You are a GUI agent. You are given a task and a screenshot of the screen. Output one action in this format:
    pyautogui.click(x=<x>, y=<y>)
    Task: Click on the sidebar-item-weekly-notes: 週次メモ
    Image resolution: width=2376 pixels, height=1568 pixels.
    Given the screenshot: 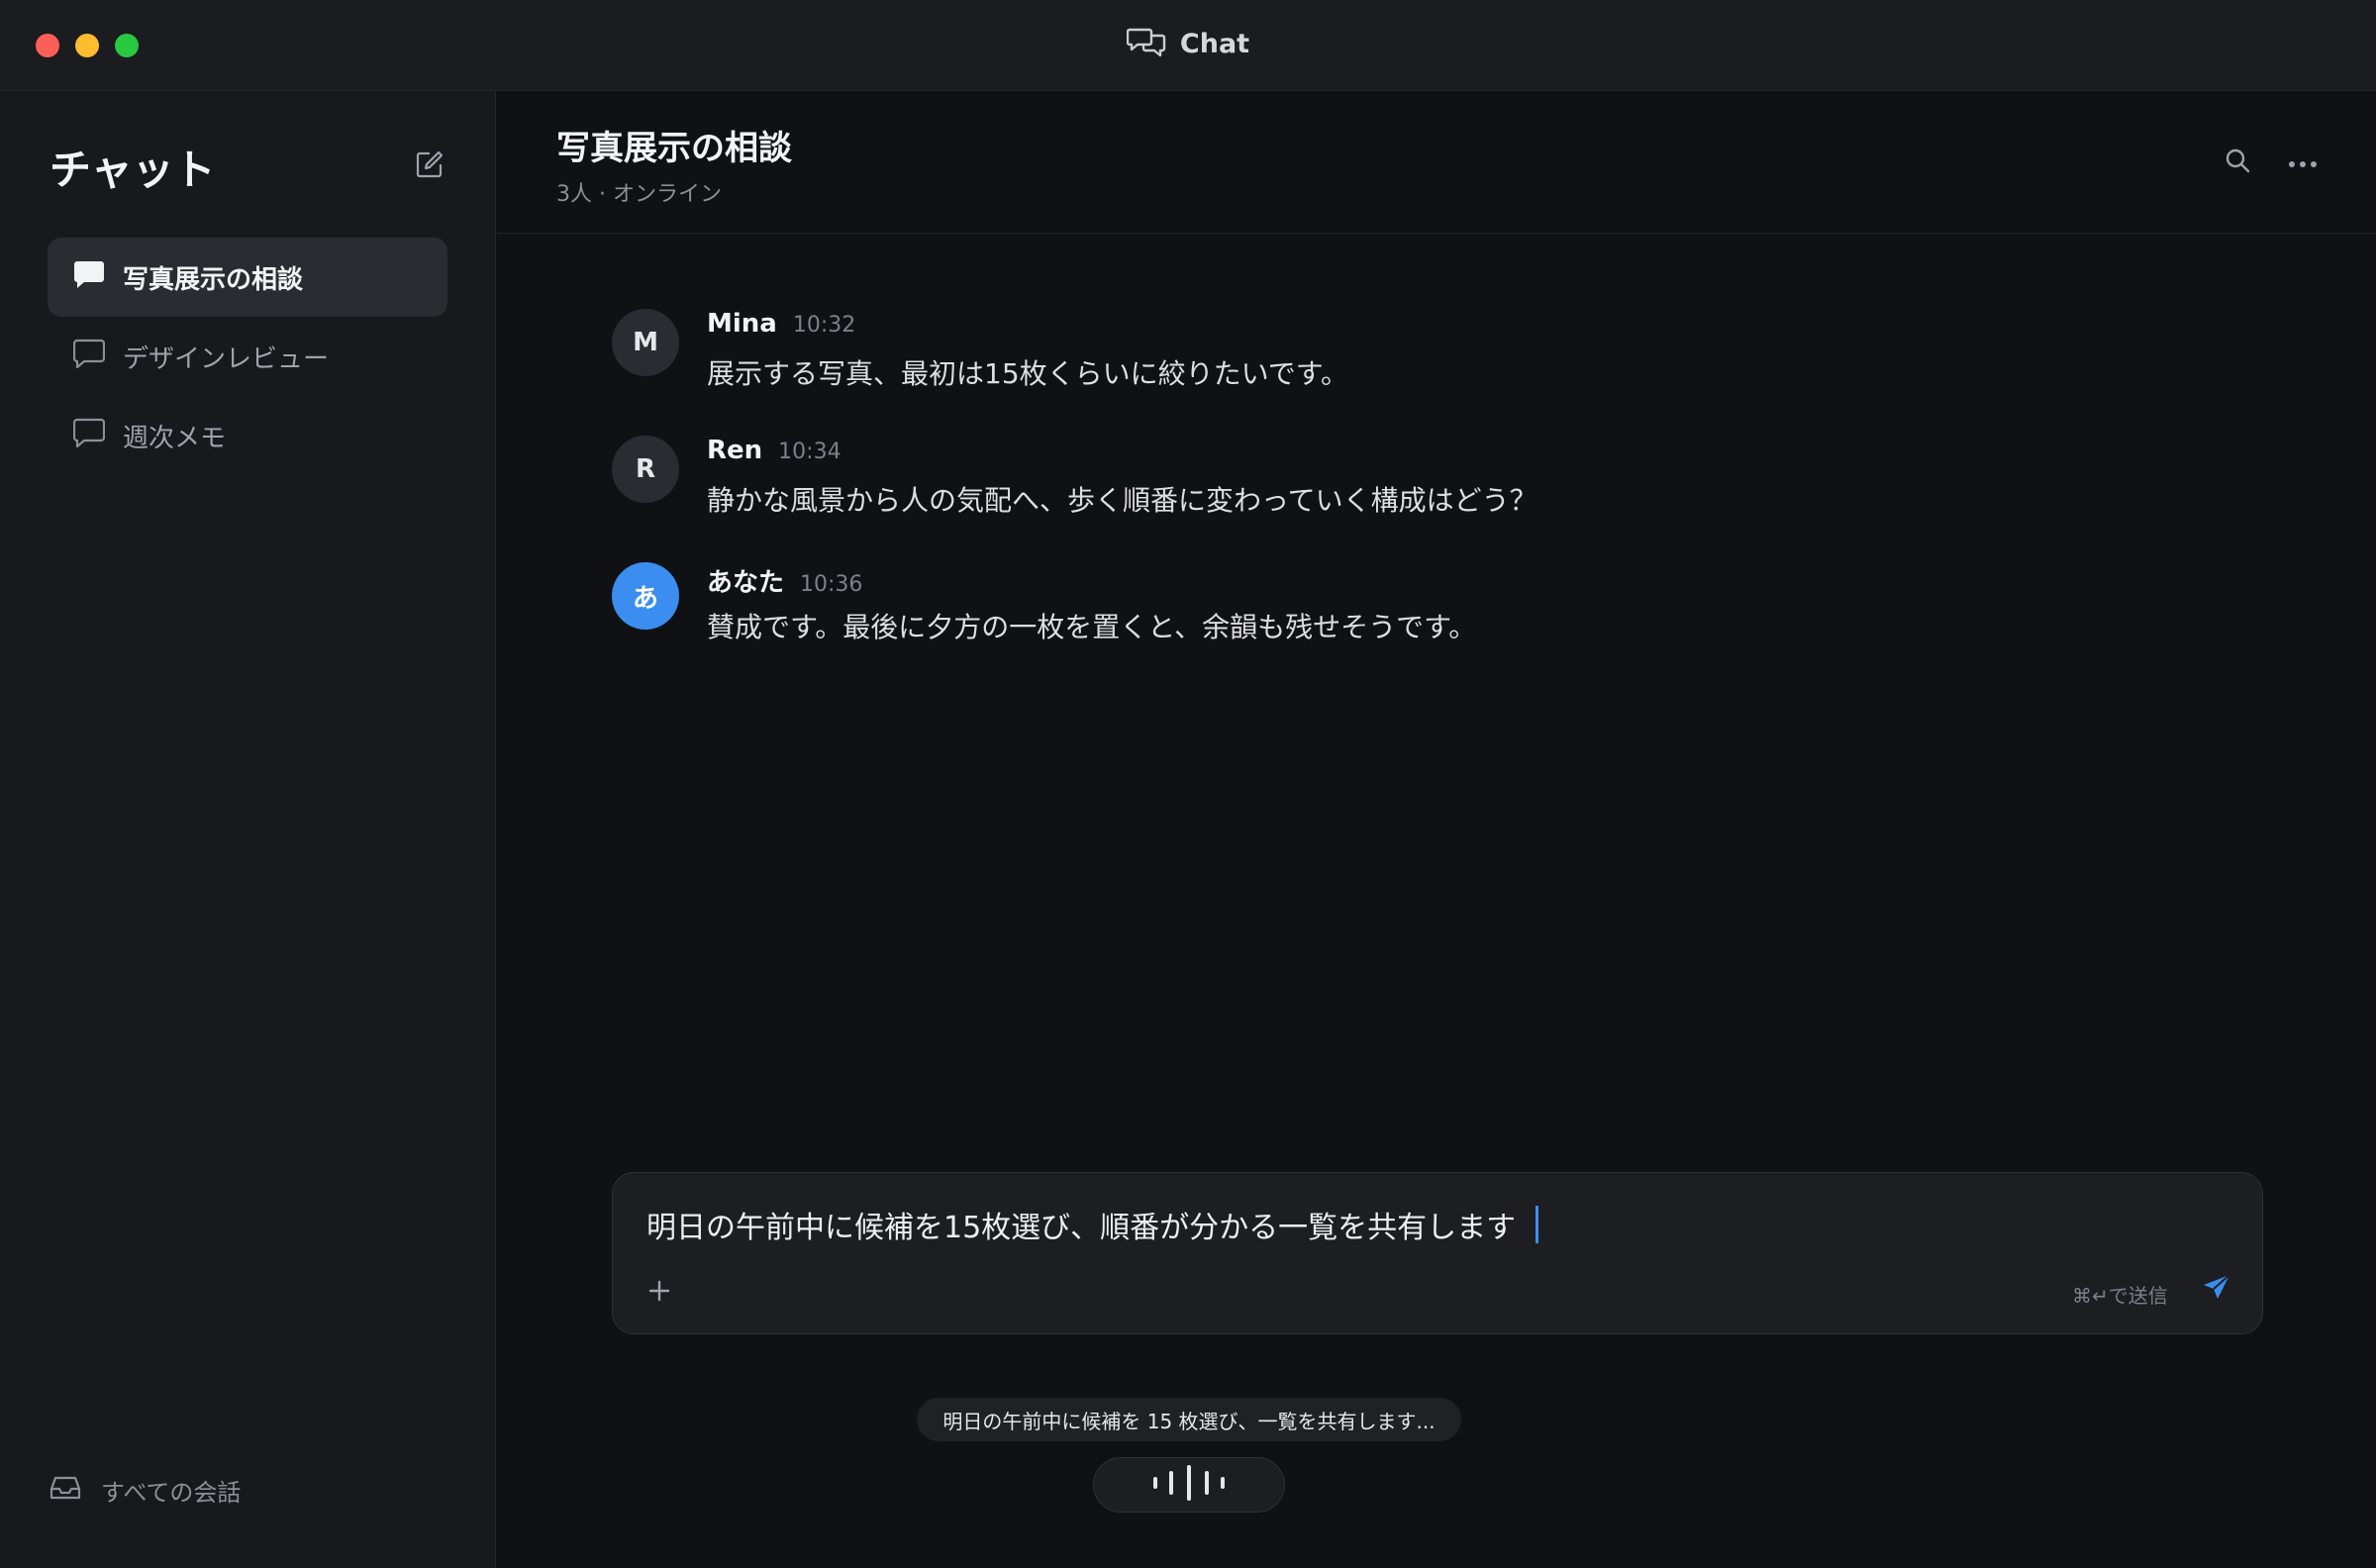 What is the action you would take?
    pyautogui.click(x=248, y=435)
    